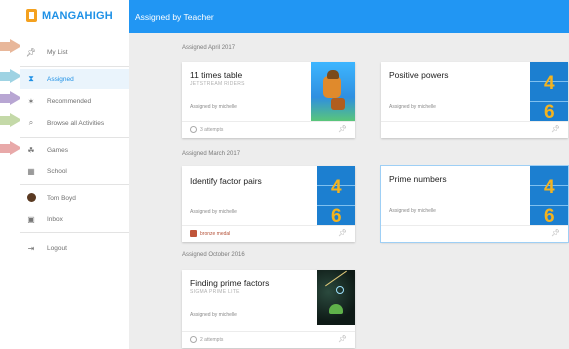  What do you see at coordinates (217, 84) in the screenshot?
I see `card-subtitle: JETSTREAM RIDERS` at bounding box center [217, 84].